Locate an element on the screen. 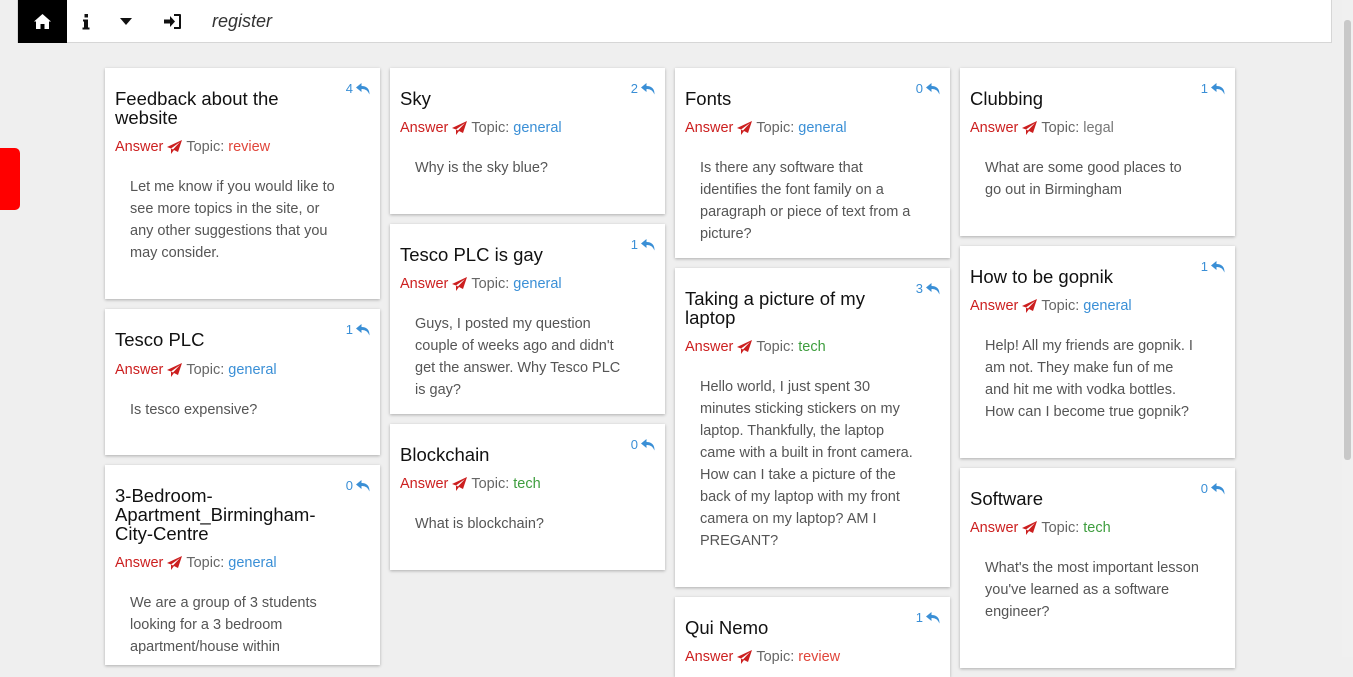 This screenshot has width=1353, height=677. card-title: Clubbing is located at coordinates (1077, 98).